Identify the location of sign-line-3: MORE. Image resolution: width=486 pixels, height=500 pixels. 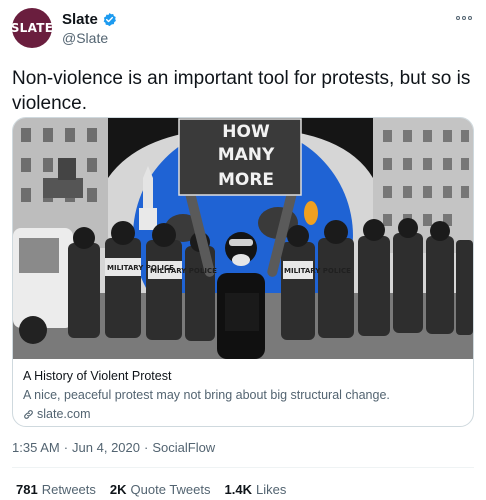
(246, 180).